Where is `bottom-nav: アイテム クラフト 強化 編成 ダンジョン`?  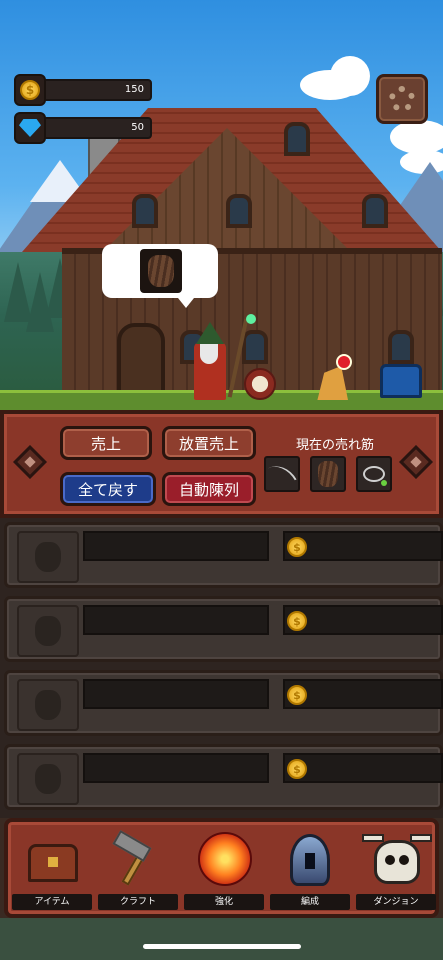 bottom-nav: アイテム クラフト 強化 編成 ダンジョン is located at coordinates (221, 868).